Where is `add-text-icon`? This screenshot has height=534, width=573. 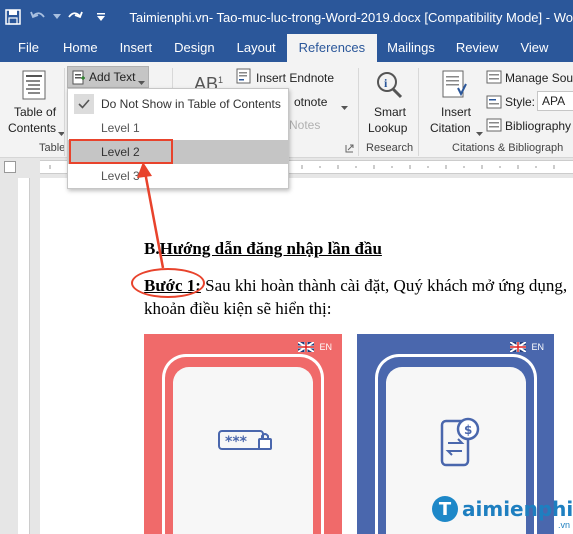 add-text-icon is located at coordinates (79, 79).